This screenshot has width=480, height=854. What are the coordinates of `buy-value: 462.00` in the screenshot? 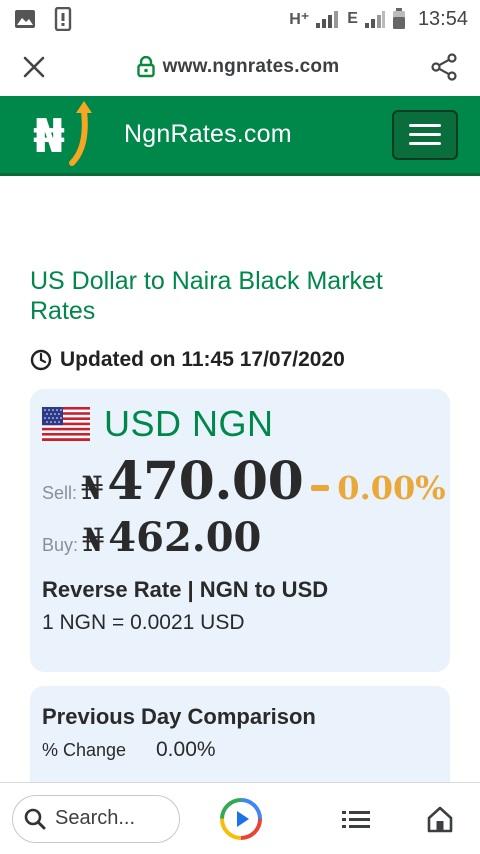 It's located at (185, 537).